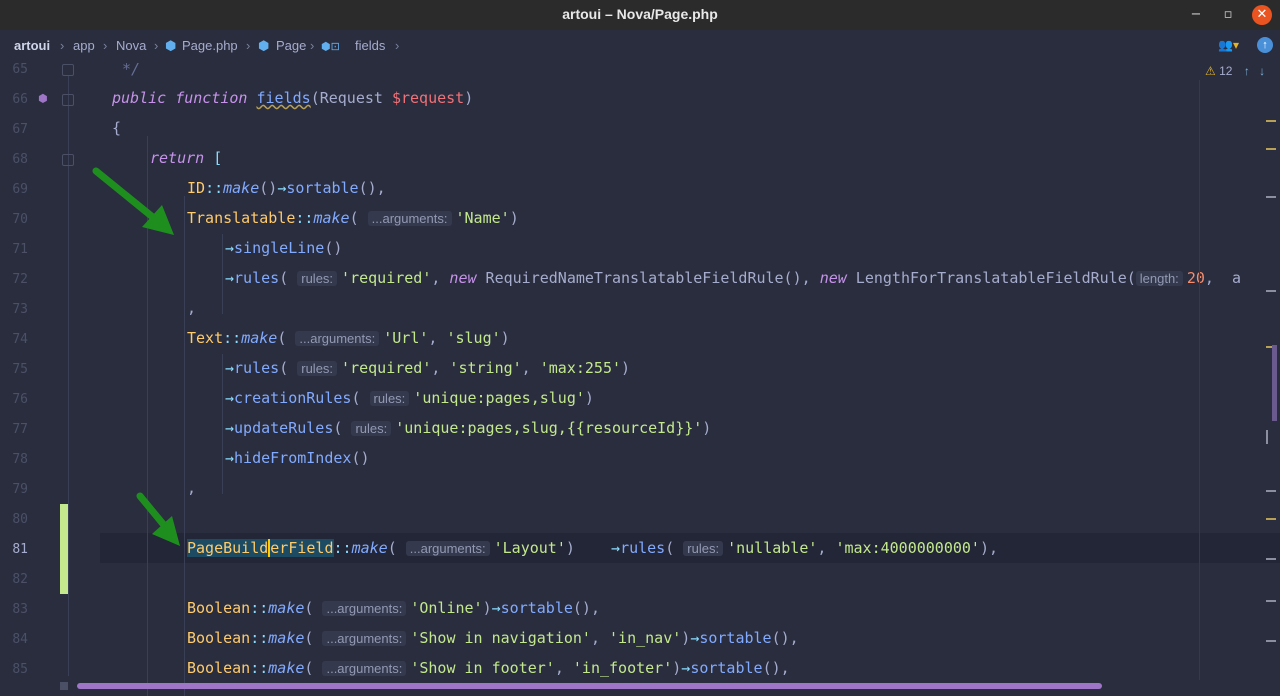 The height and width of the screenshot is (696, 1280). What do you see at coordinates (20, 609) in the screenshot?
I see `line-number: 83` at bounding box center [20, 609].